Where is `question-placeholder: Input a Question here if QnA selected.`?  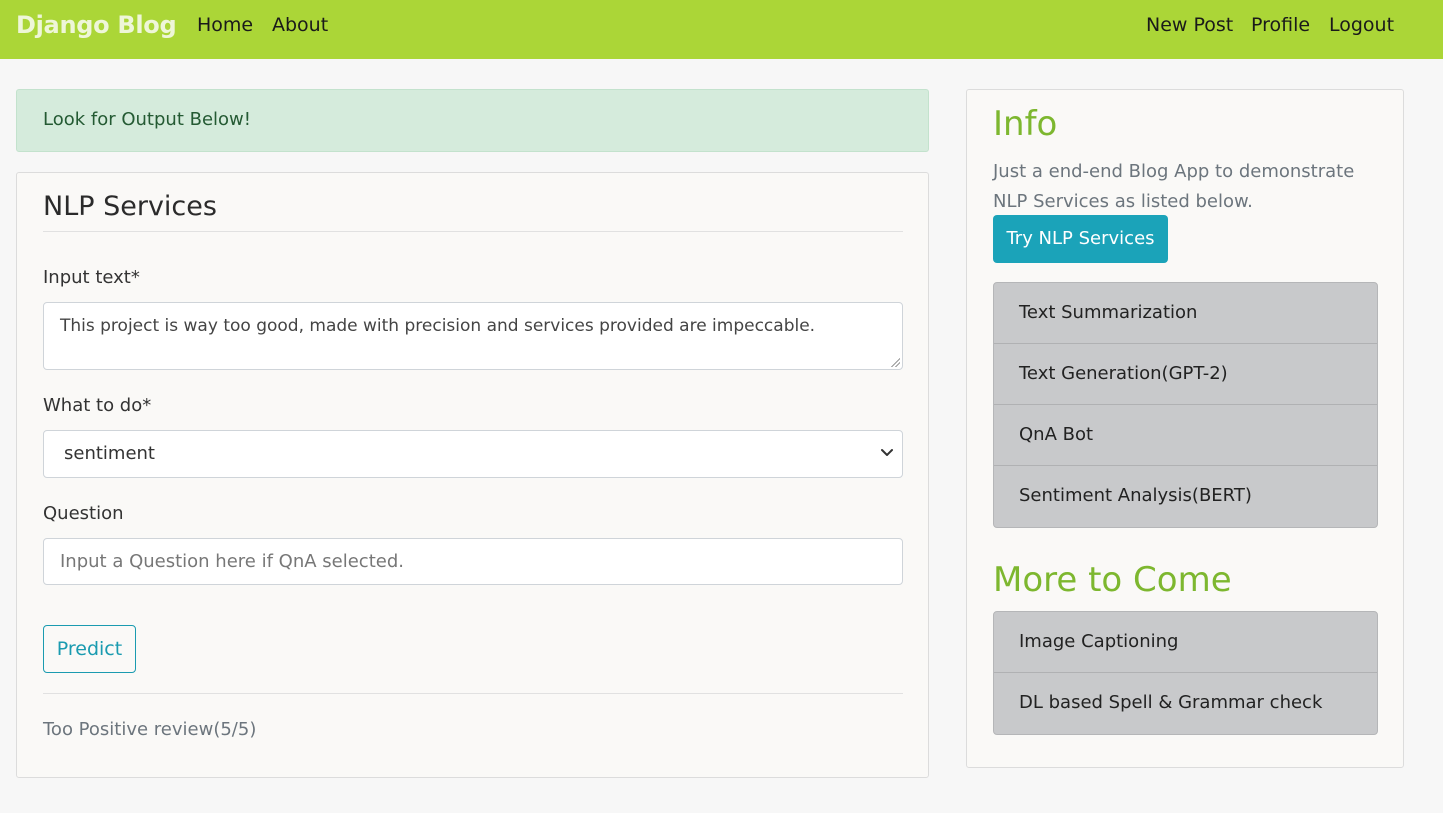 question-placeholder: Input a Question here if QnA selected. is located at coordinates (232, 561).